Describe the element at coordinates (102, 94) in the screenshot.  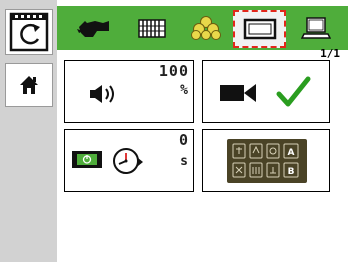
I see `speaker-icon` at that location.